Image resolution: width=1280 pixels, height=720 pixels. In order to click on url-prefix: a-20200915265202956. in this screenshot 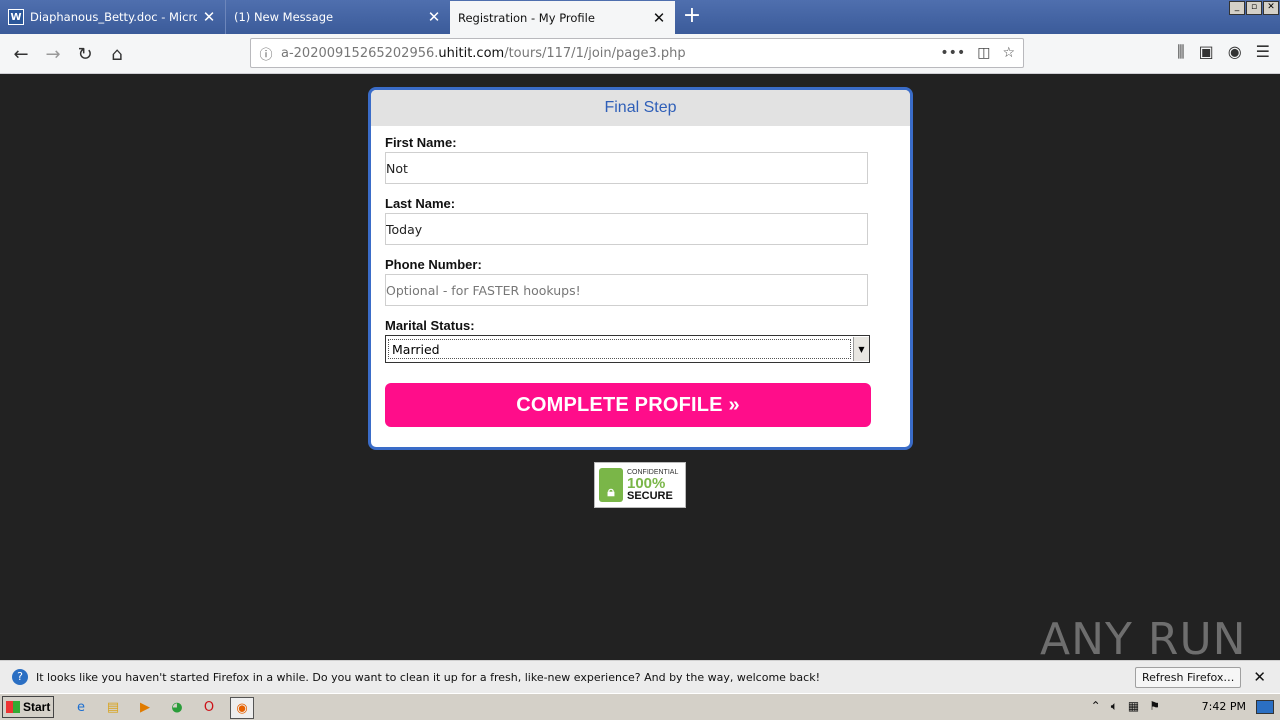, I will do `click(360, 53)`.